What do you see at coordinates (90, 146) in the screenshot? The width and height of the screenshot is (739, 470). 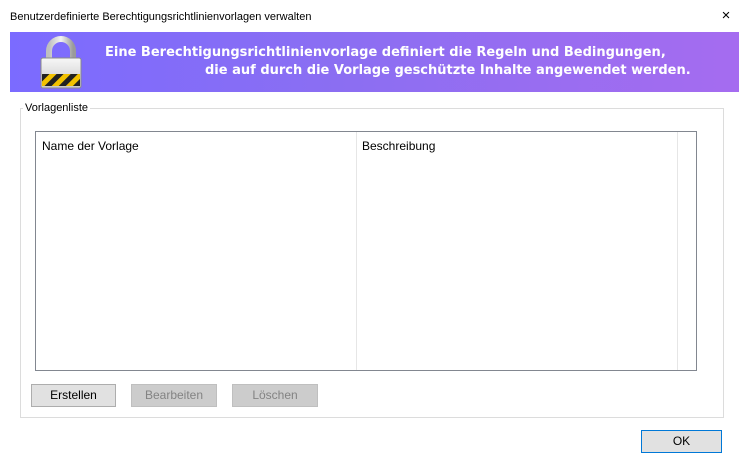 I see `column-header-name: Name der Vorlage` at bounding box center [90, 146].